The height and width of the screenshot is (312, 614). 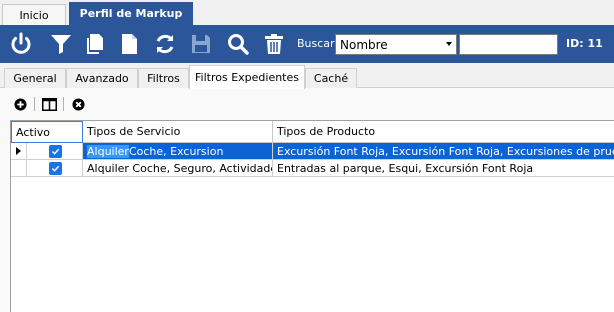 What do you see at coordinates (102, 78) in the screenshot?
I see `tab-avanzado: Avanzado` at bounding box center [102, 78].